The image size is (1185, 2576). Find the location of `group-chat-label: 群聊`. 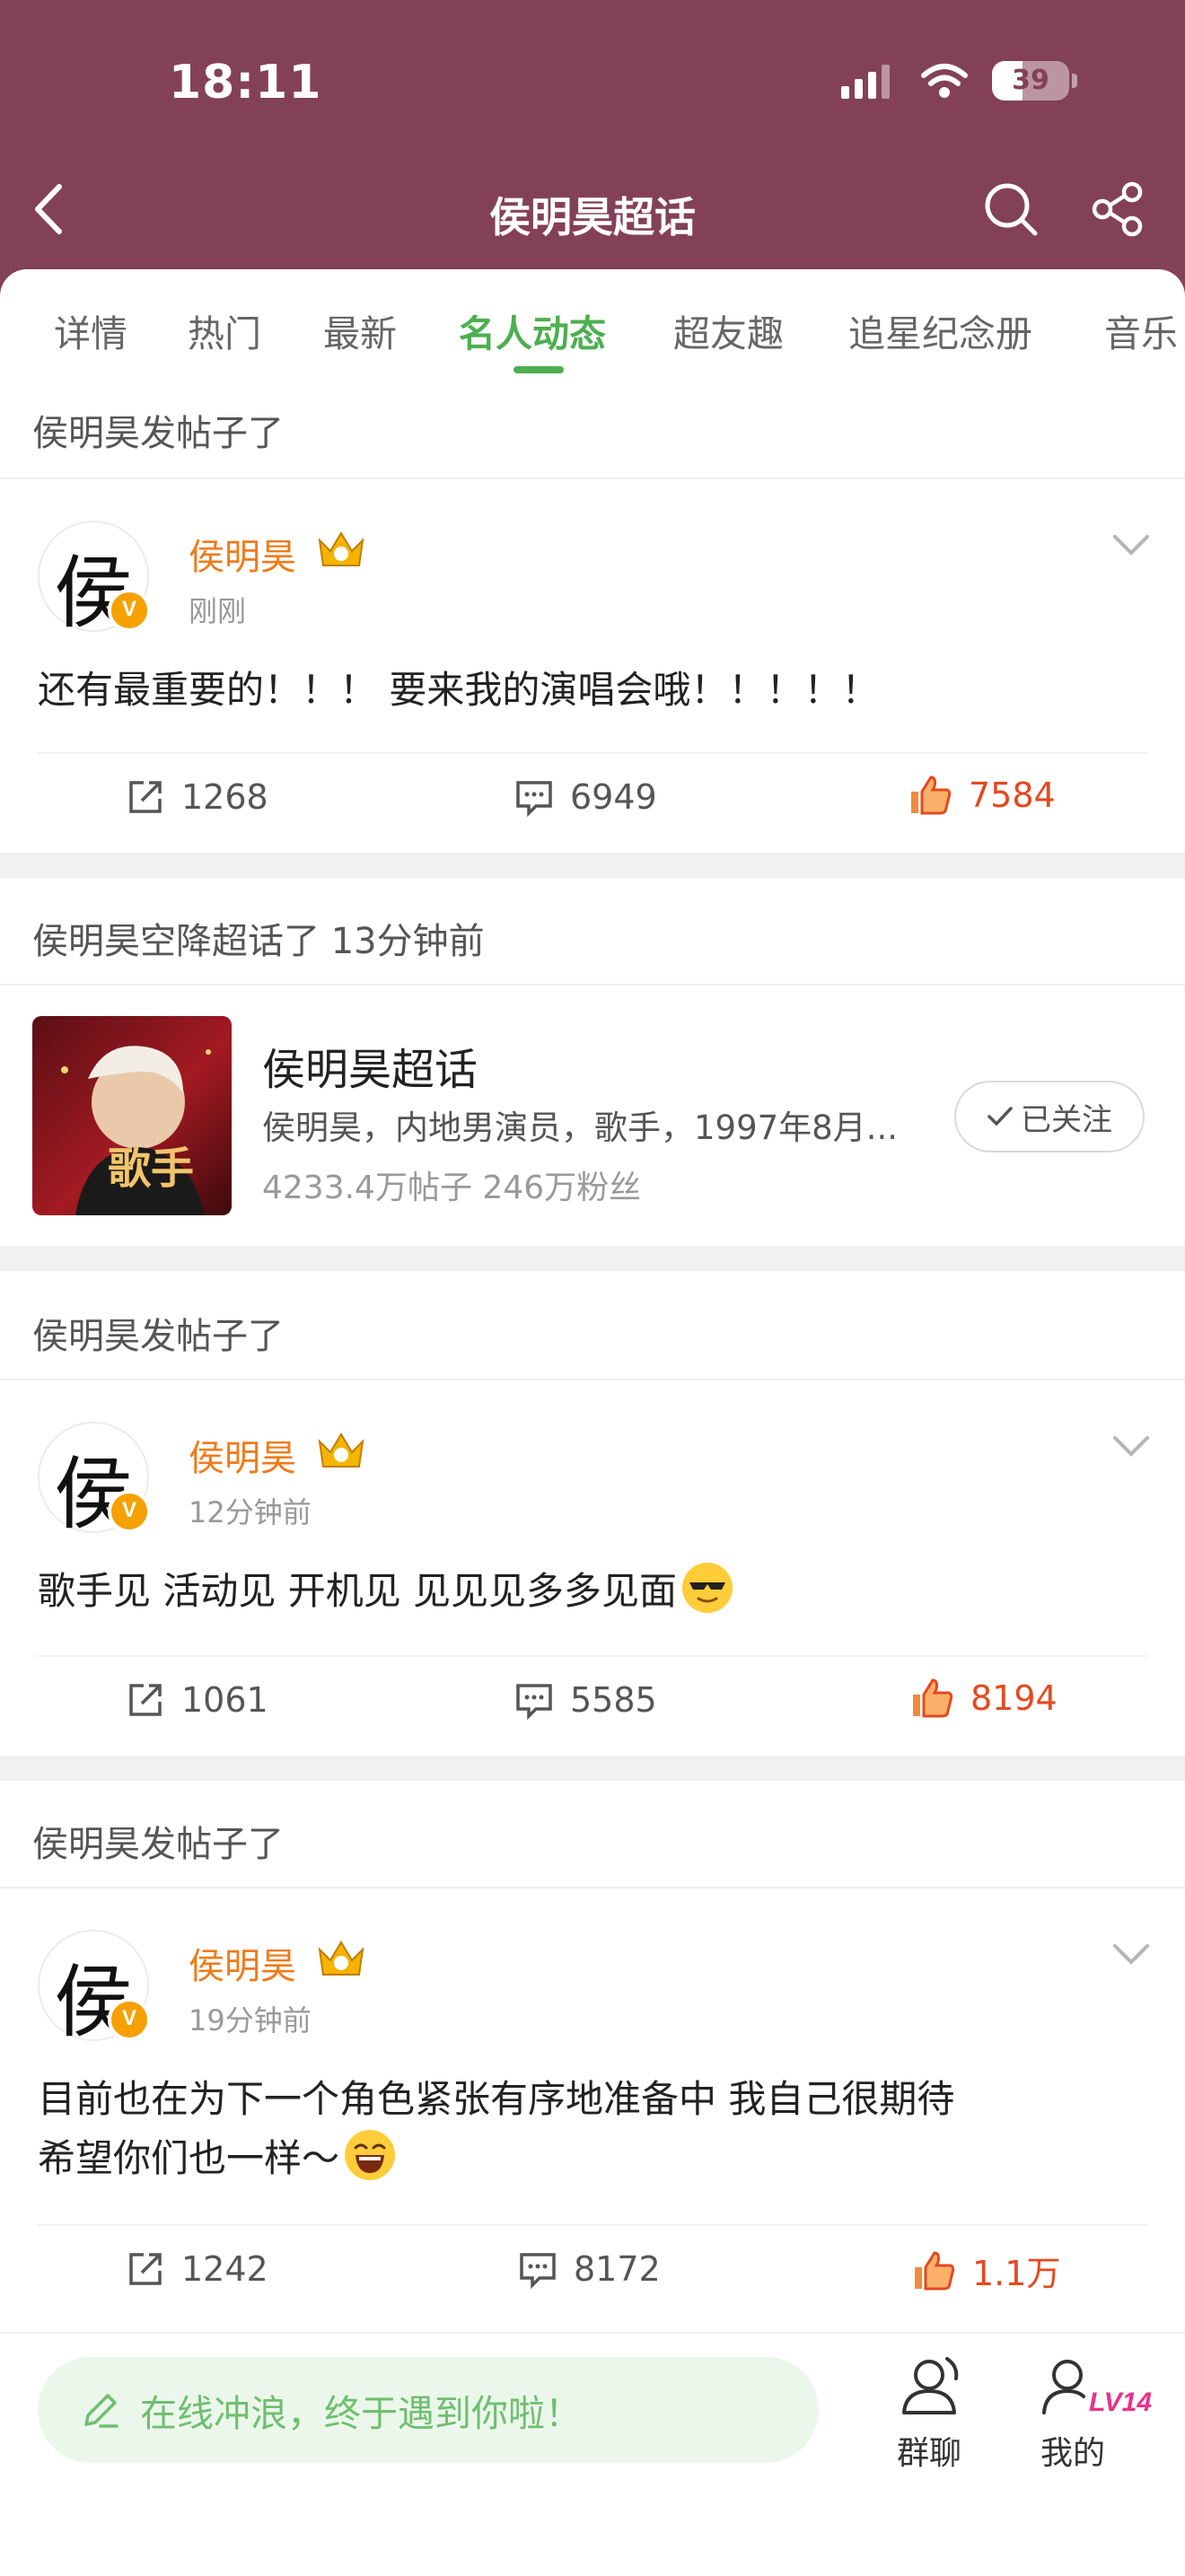

group-chat-label: 群聊 is located at coordinates (928, 2453).